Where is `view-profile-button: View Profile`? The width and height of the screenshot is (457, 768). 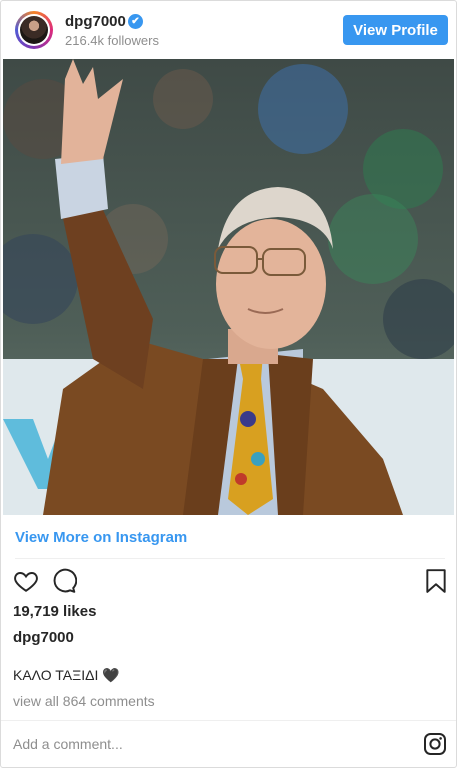
view-profile-button: View Profile is located at coordinates (395, 30).